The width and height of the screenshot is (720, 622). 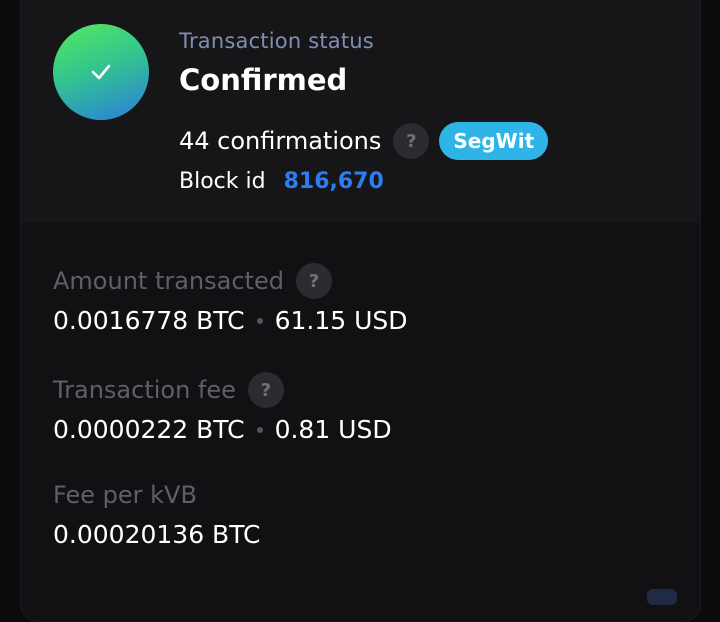 I want to click on confirmations-row: 44 confirmations ? SegWit, so click(x=364, y=141).